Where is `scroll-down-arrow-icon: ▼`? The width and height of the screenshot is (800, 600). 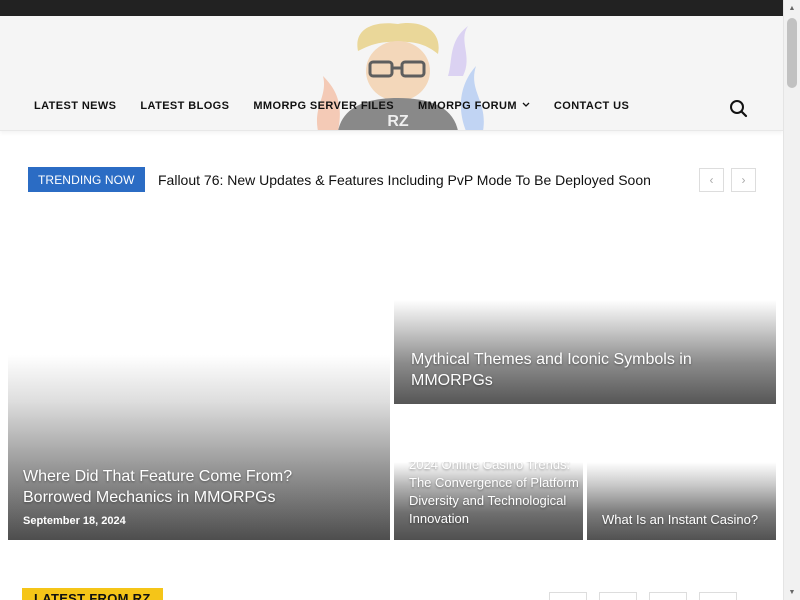
scroll-down-arrow-icon: ▼ is located at coordinates (792, 592).